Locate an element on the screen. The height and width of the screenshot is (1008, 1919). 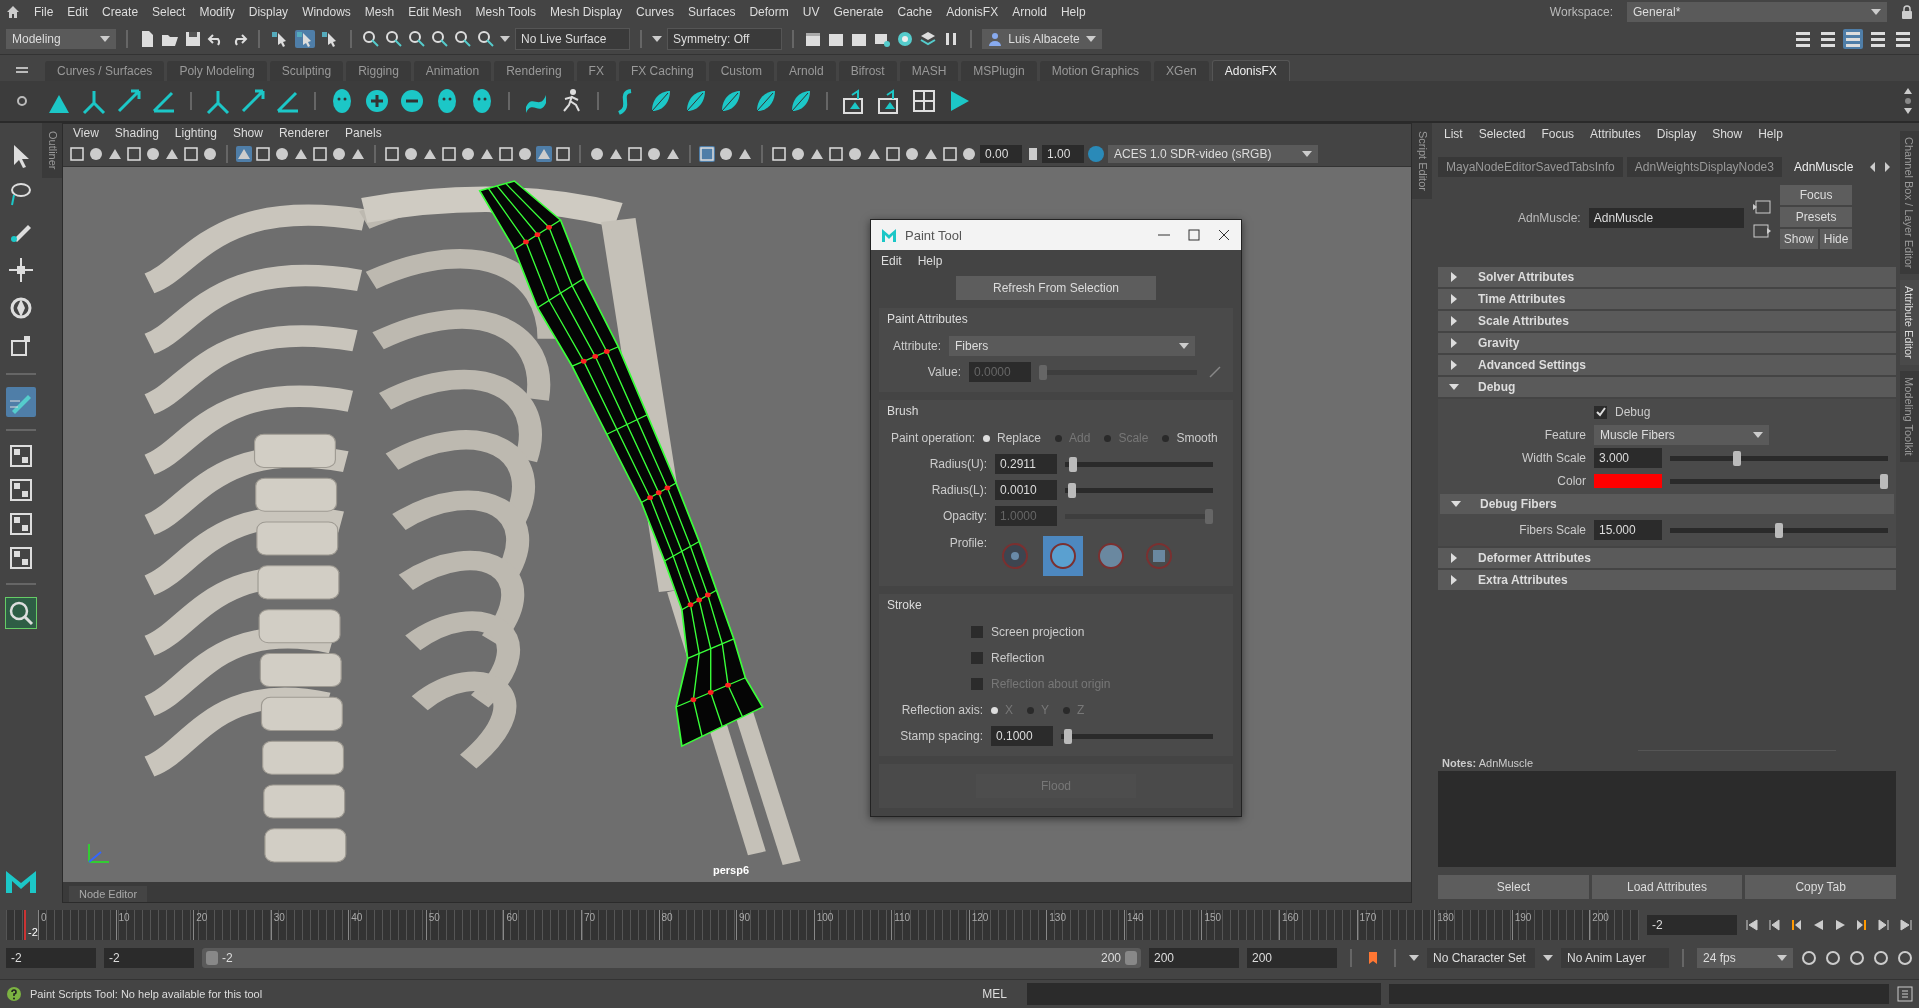
scroll-arrows-icon is located at coordinates (1908, 101).